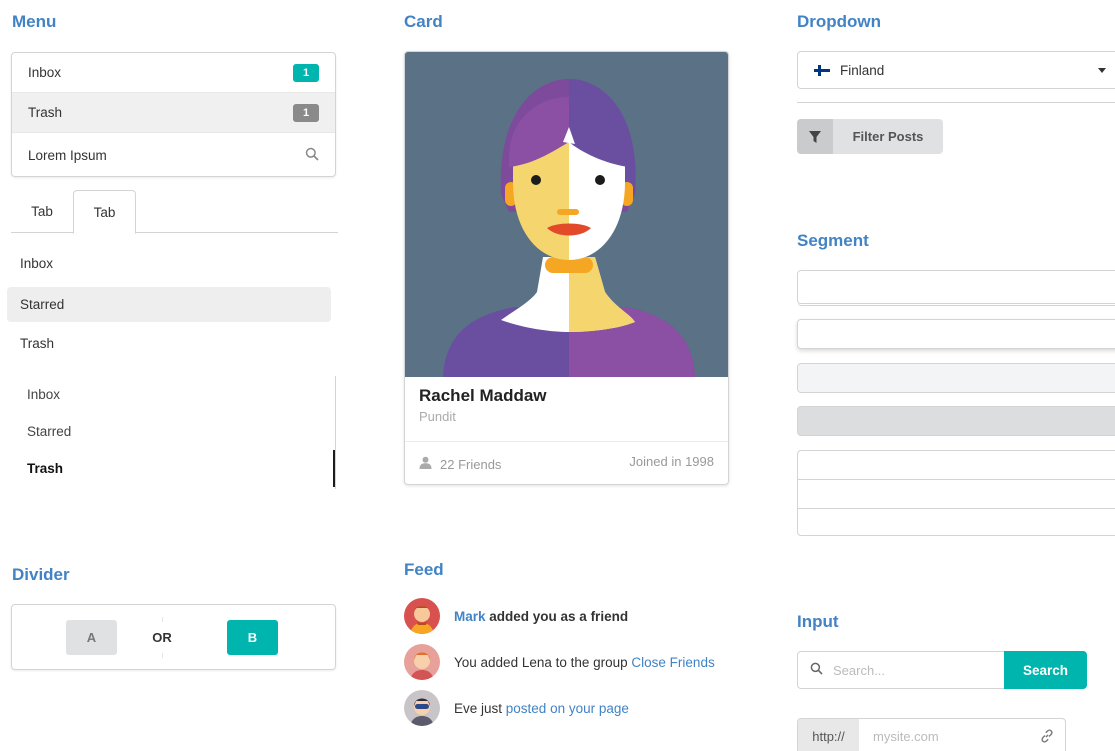 This screenshot has height=751, width=1115. What do you see at coordinates (173, 468) in the screenshot?
I see `tabular-menu-item-trash: Trash` at bounding box center [173, 468].